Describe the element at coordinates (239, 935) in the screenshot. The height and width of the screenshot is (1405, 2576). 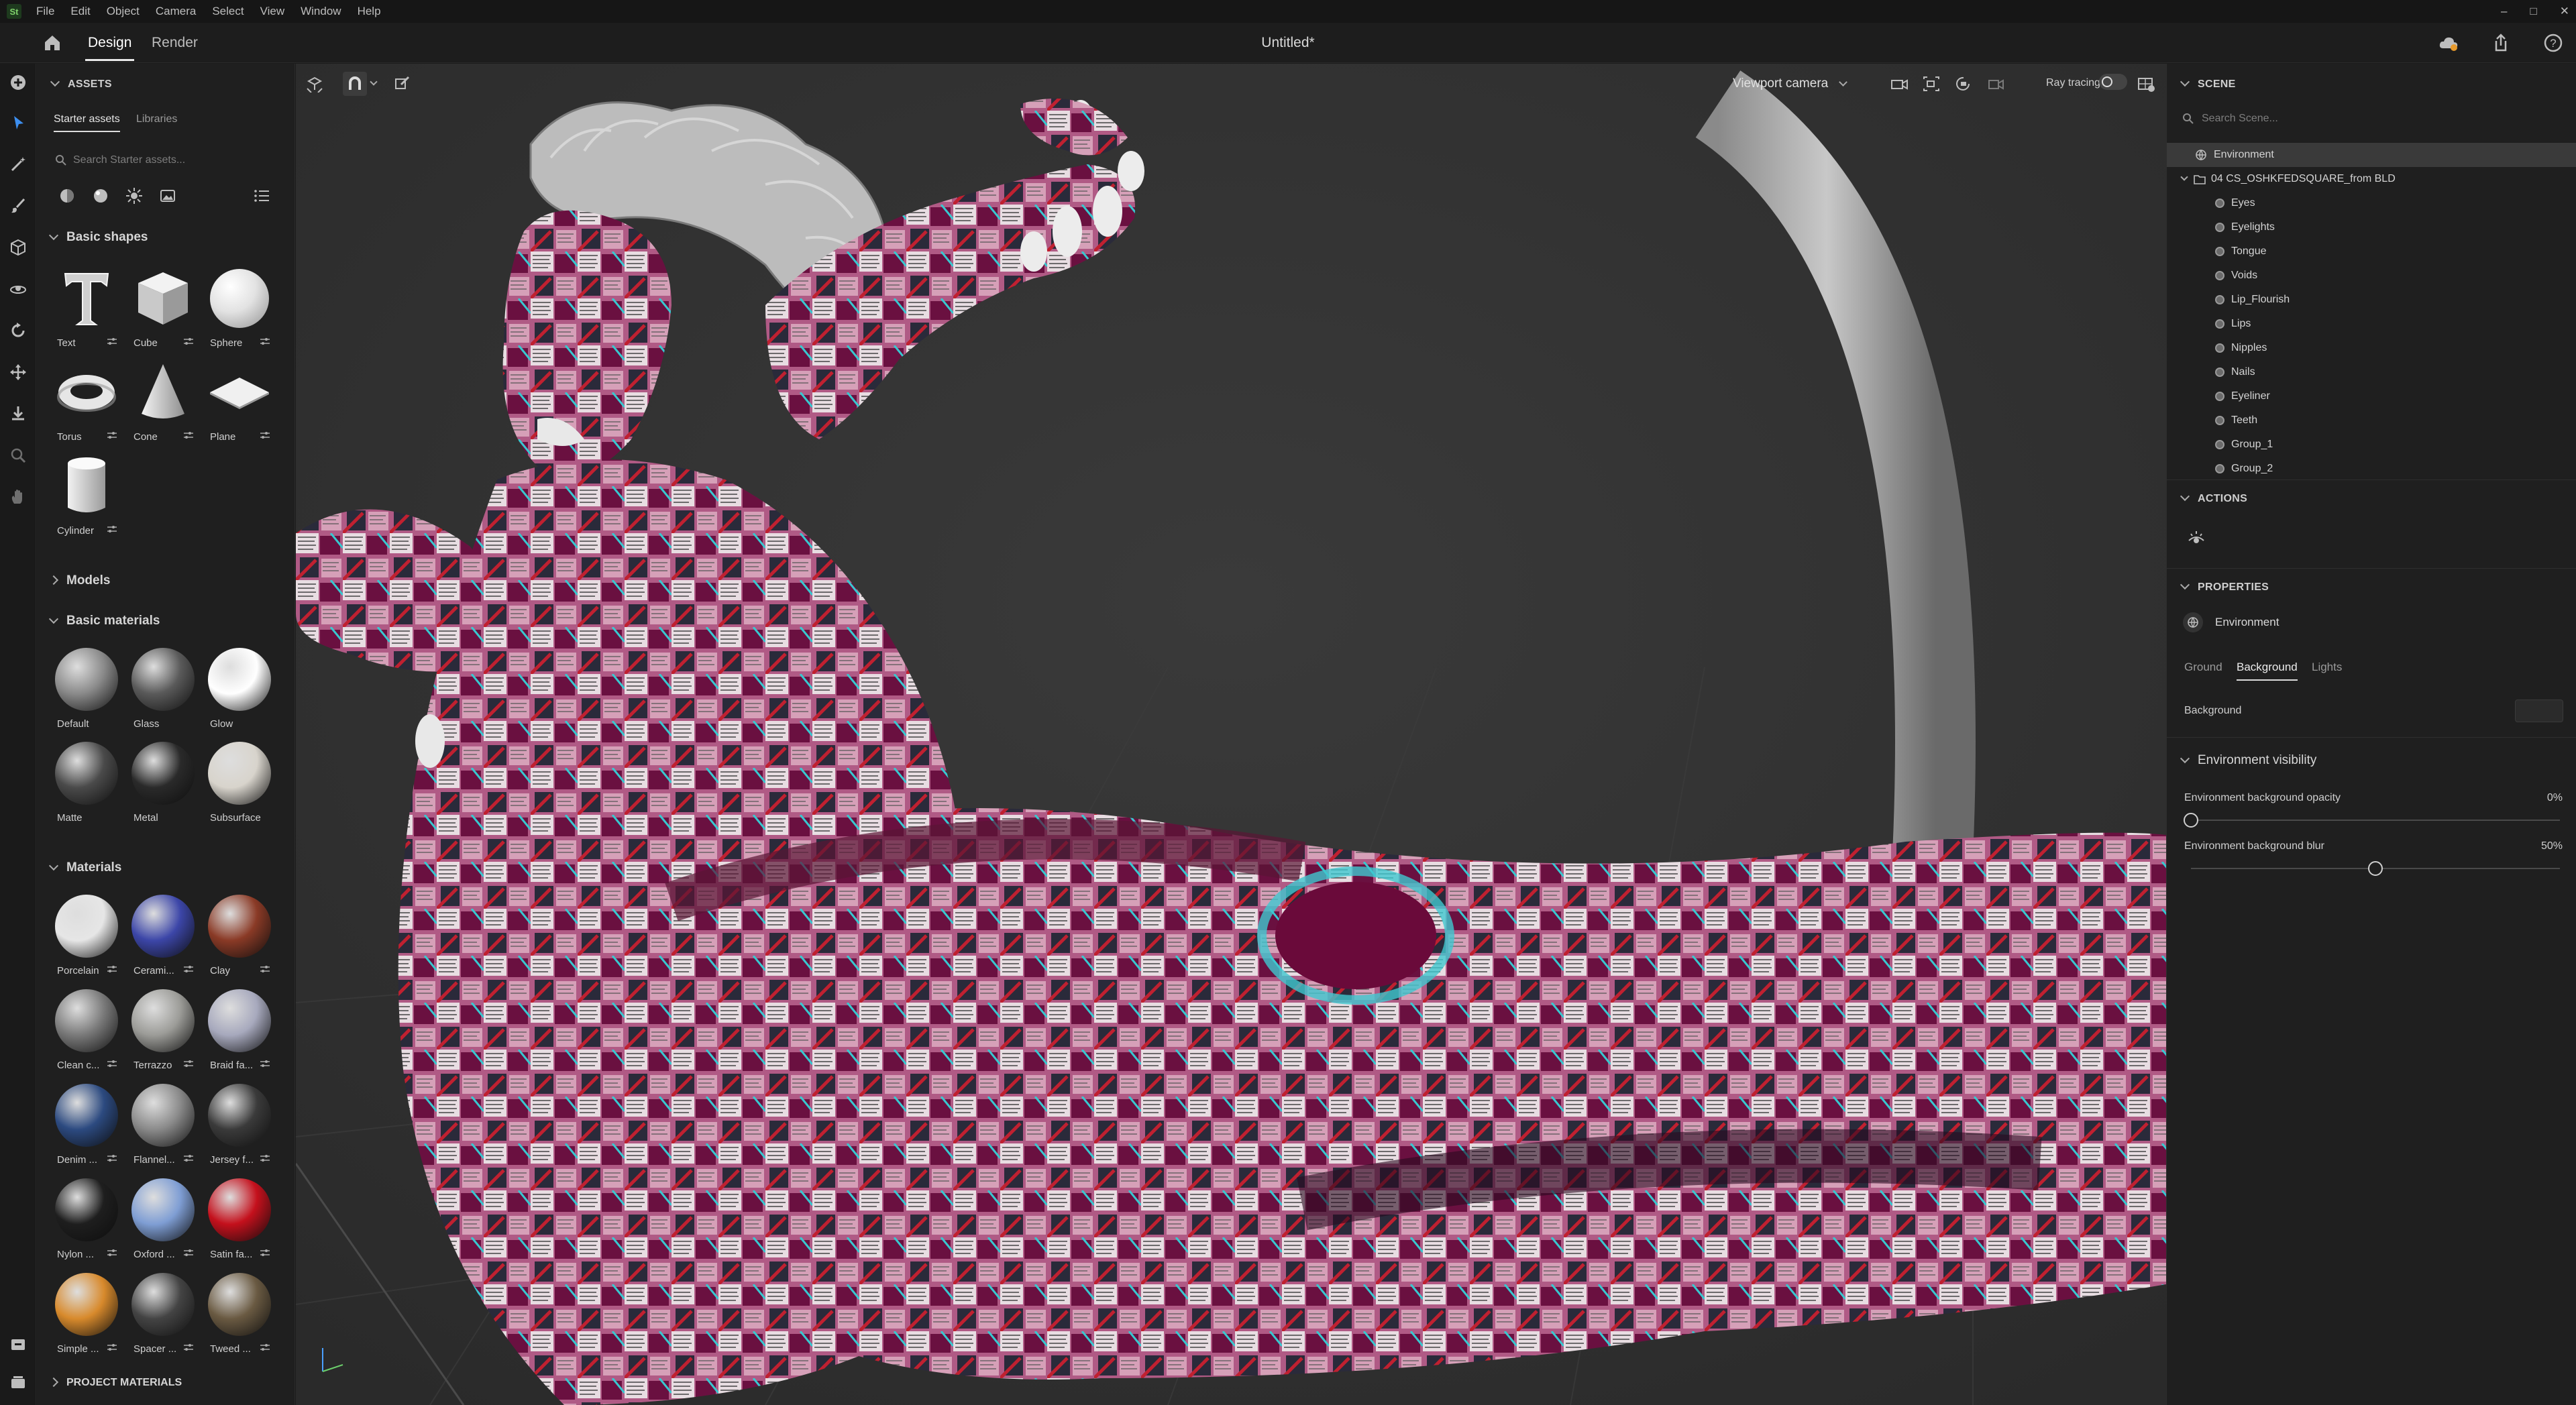
I see `material-tile: Clay` at that location.